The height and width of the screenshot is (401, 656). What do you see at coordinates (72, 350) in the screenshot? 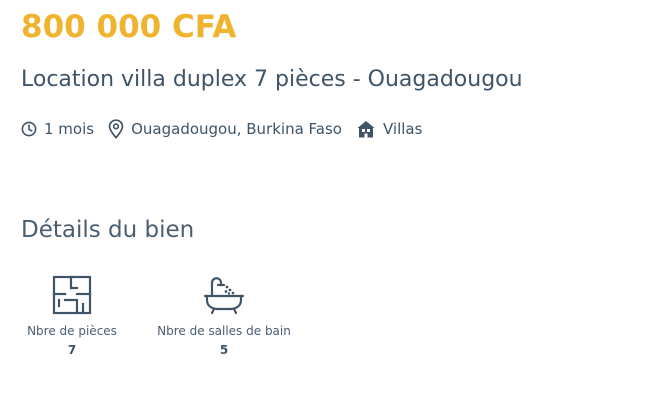
I see `detail-rooms-value: 7` at bounding box center [72, 350].